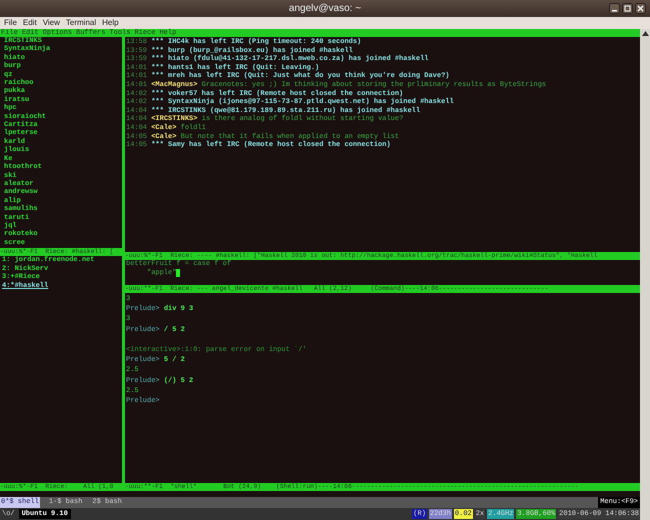  What do you see at coordinates (29, 23) in the screenshot?
I see `menu-item: Edit` at bounding box center [29, 23].